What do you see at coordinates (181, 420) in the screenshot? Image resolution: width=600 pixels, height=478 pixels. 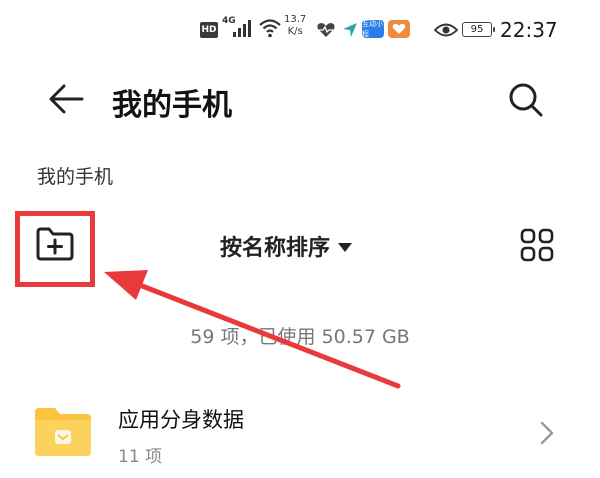 I see `item-name: 应用分身数据` at bounding box center [181, 420].